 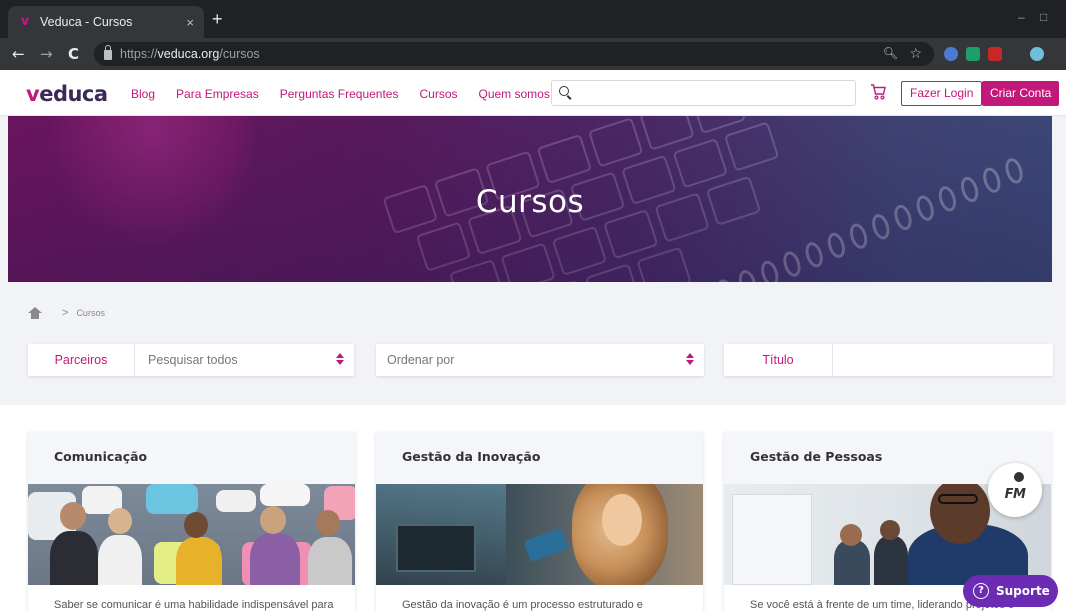 I want to click on partners-label: Parceiros, so click(x=81, y=360).